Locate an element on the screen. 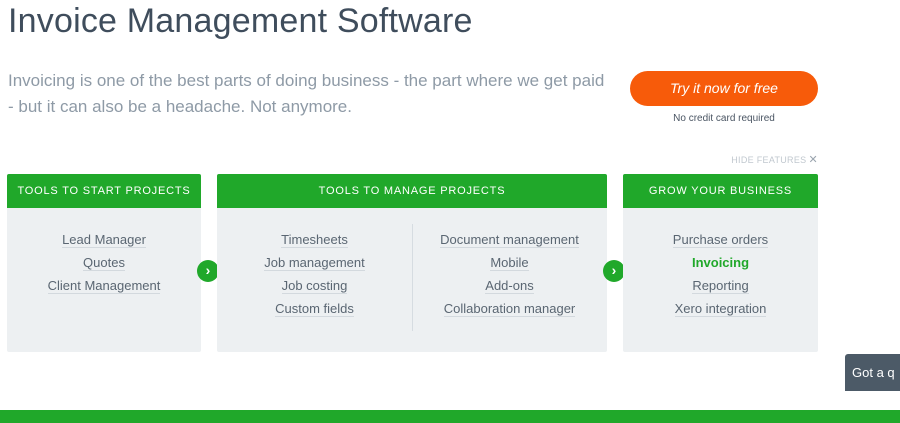 The width and height of the screenshot is (900, 423). hide-features-label: HIDE FEATURES is located at coordinates (769, 160).